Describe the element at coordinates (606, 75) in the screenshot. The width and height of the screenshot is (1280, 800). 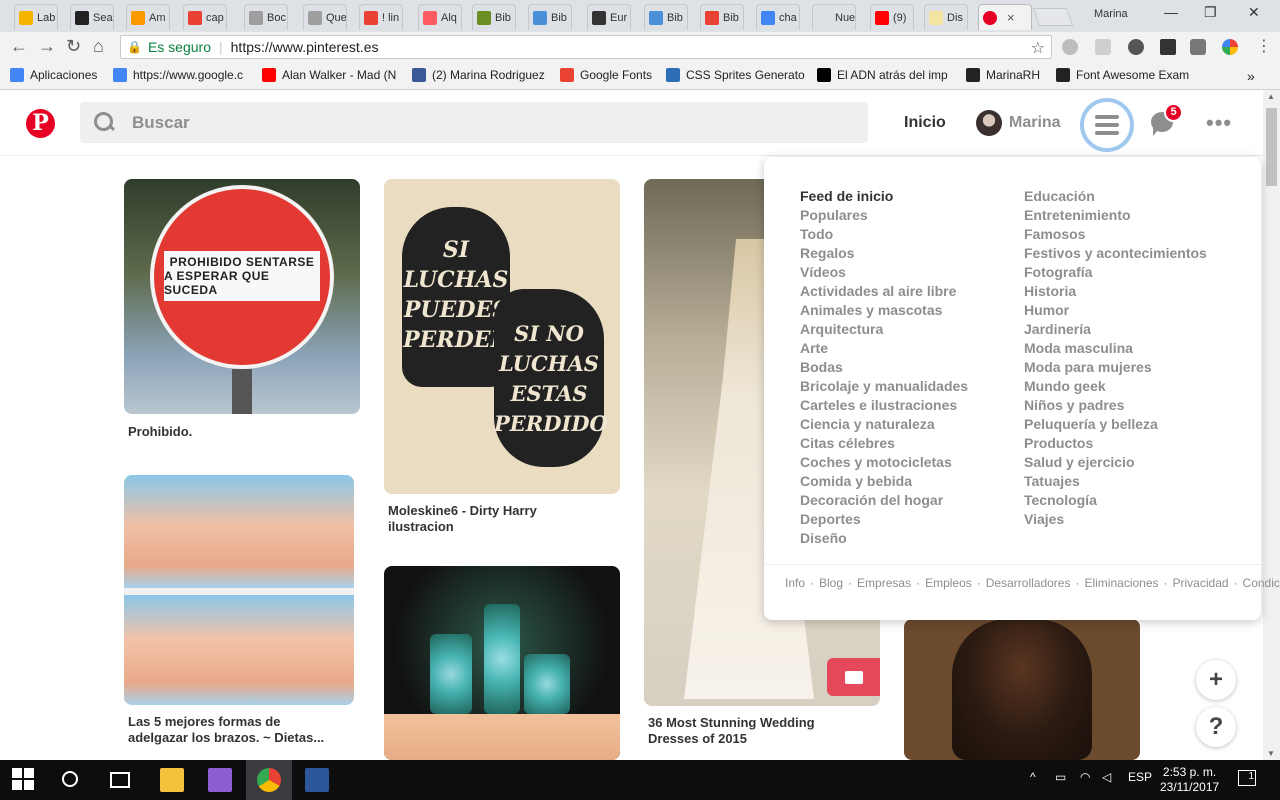
I see `bookmark-item: Google Fonts` at that location.